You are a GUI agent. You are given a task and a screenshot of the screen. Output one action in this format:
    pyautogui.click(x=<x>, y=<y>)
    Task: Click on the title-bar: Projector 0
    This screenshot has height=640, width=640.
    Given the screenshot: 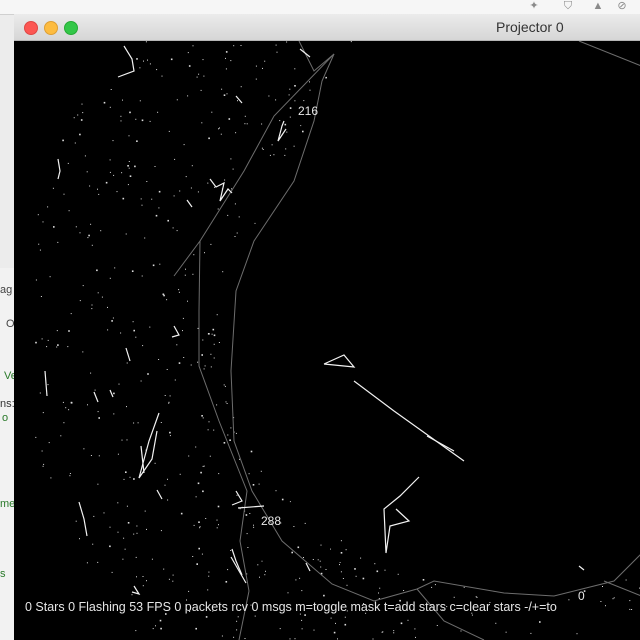 What is the action you would take?
    pyautogui.click(x=327, y=27)
    